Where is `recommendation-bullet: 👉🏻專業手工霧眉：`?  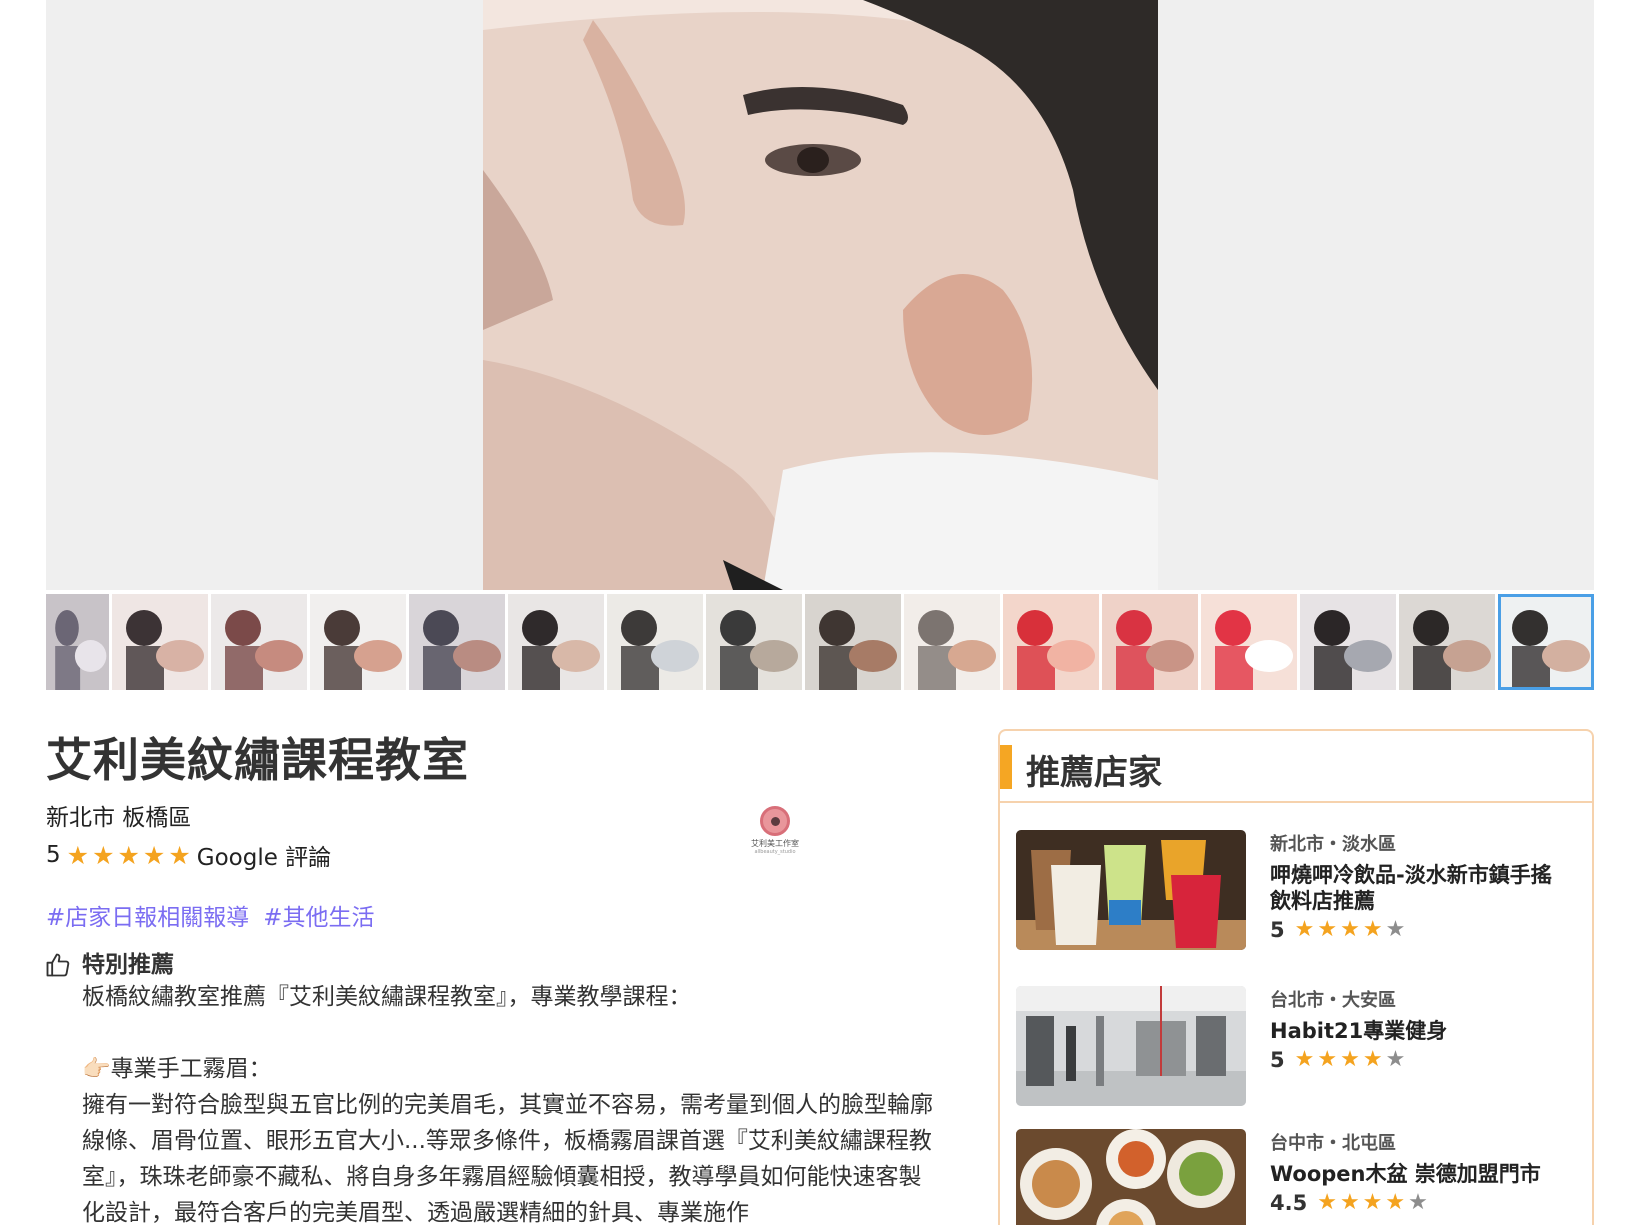
recommendation-bullet: 👉🏻專業手工霧眉： is located at coordinates (177, 1069).